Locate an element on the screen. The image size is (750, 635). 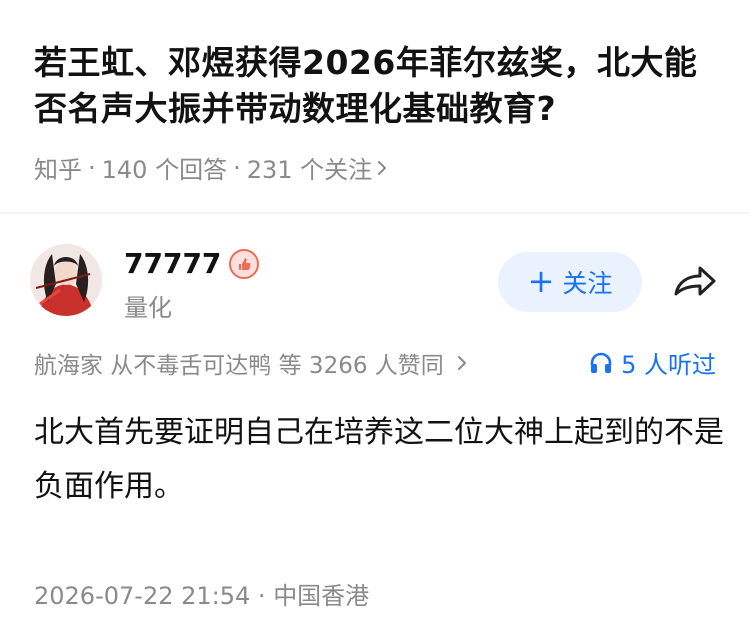
question-meta: 知乎 · 140 个回答 · 231 个关注 is located at coordinates (213, 167).